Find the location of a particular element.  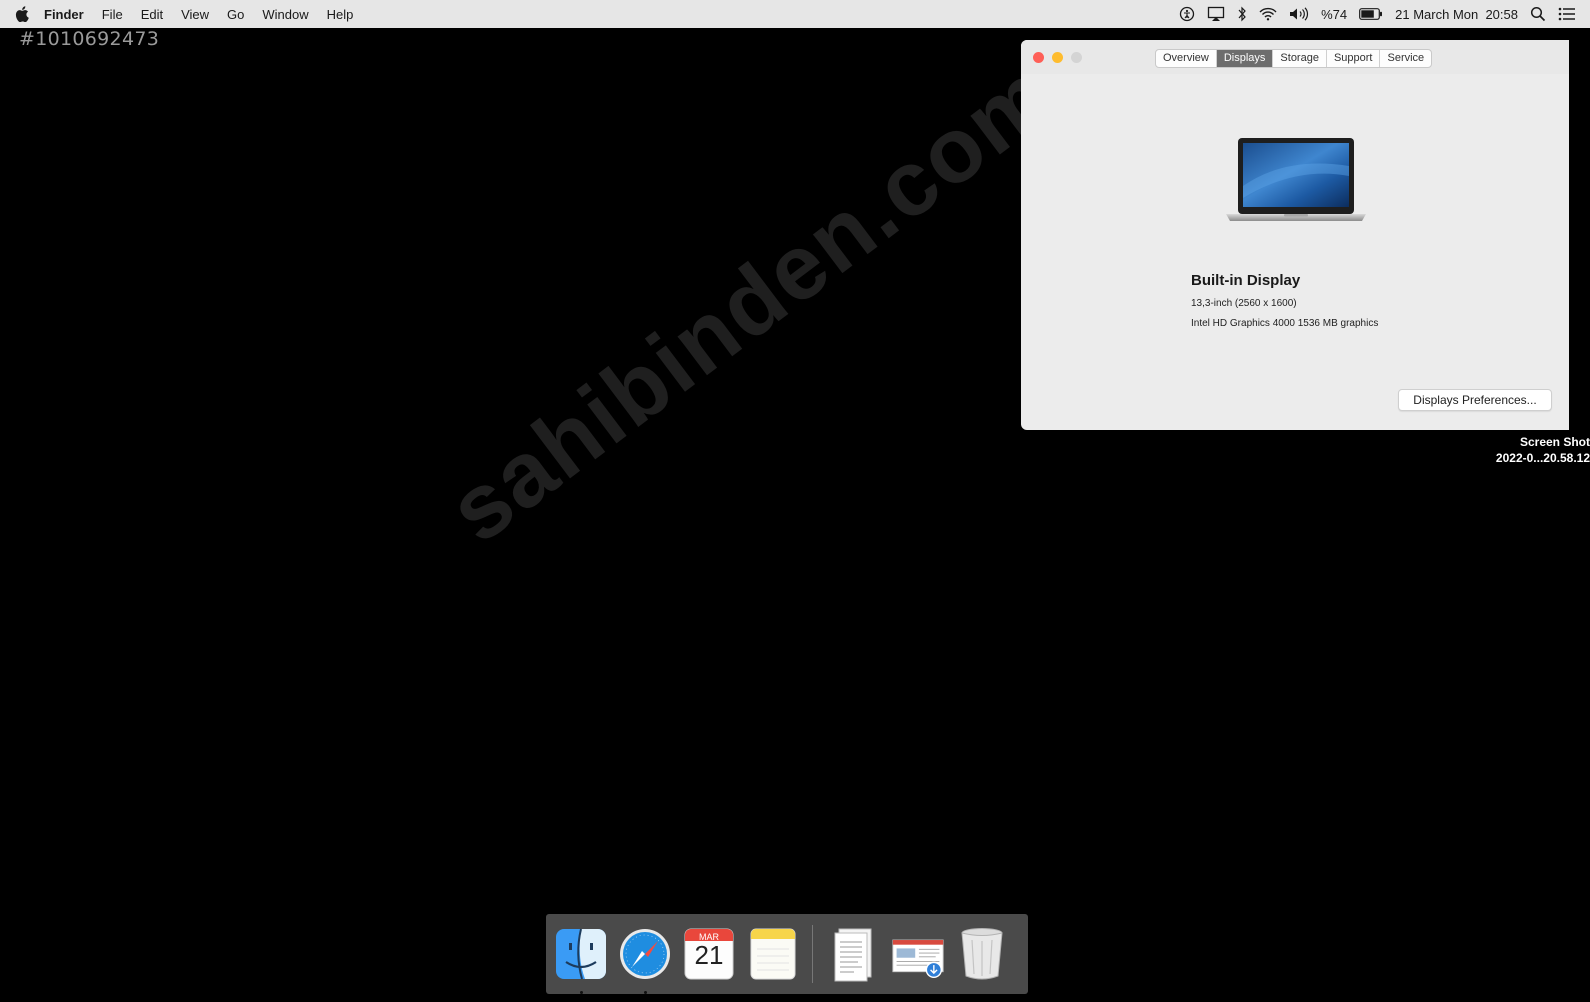

battery-icon is located at coordinates (1371, 14).